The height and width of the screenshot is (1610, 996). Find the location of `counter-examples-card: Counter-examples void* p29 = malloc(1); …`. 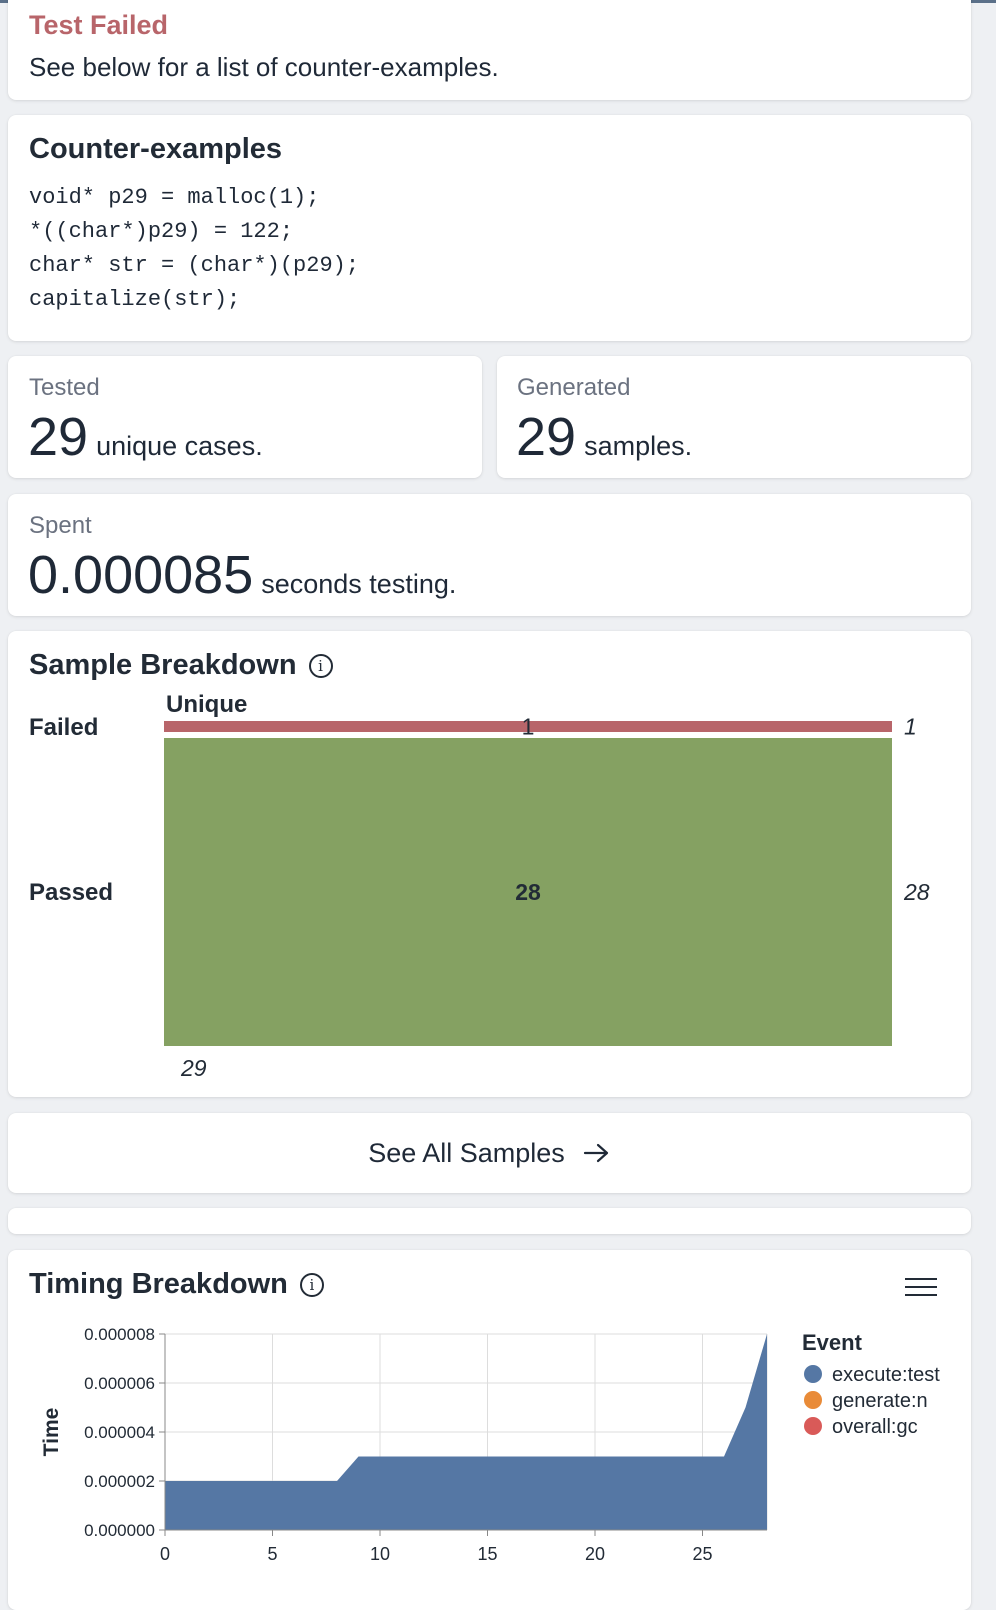

counter-examples-card: Counter-examples void* p29 = malloc(1); … is located at coordinates (489, 228).